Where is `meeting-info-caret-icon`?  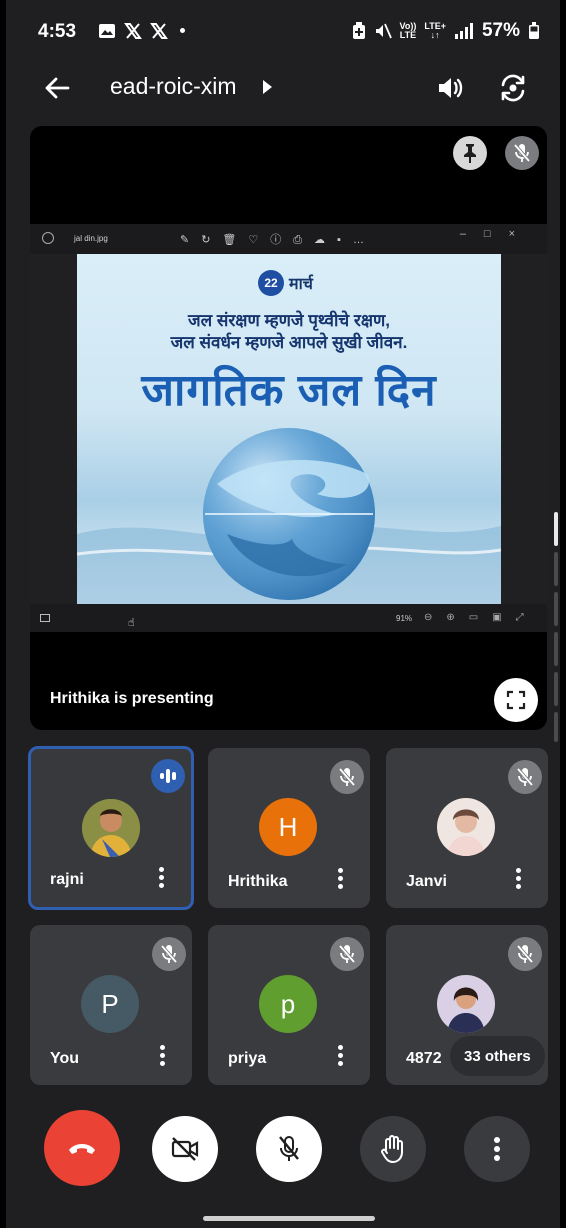
meeting-info-caret-icon is located at coordinates (267, 87).